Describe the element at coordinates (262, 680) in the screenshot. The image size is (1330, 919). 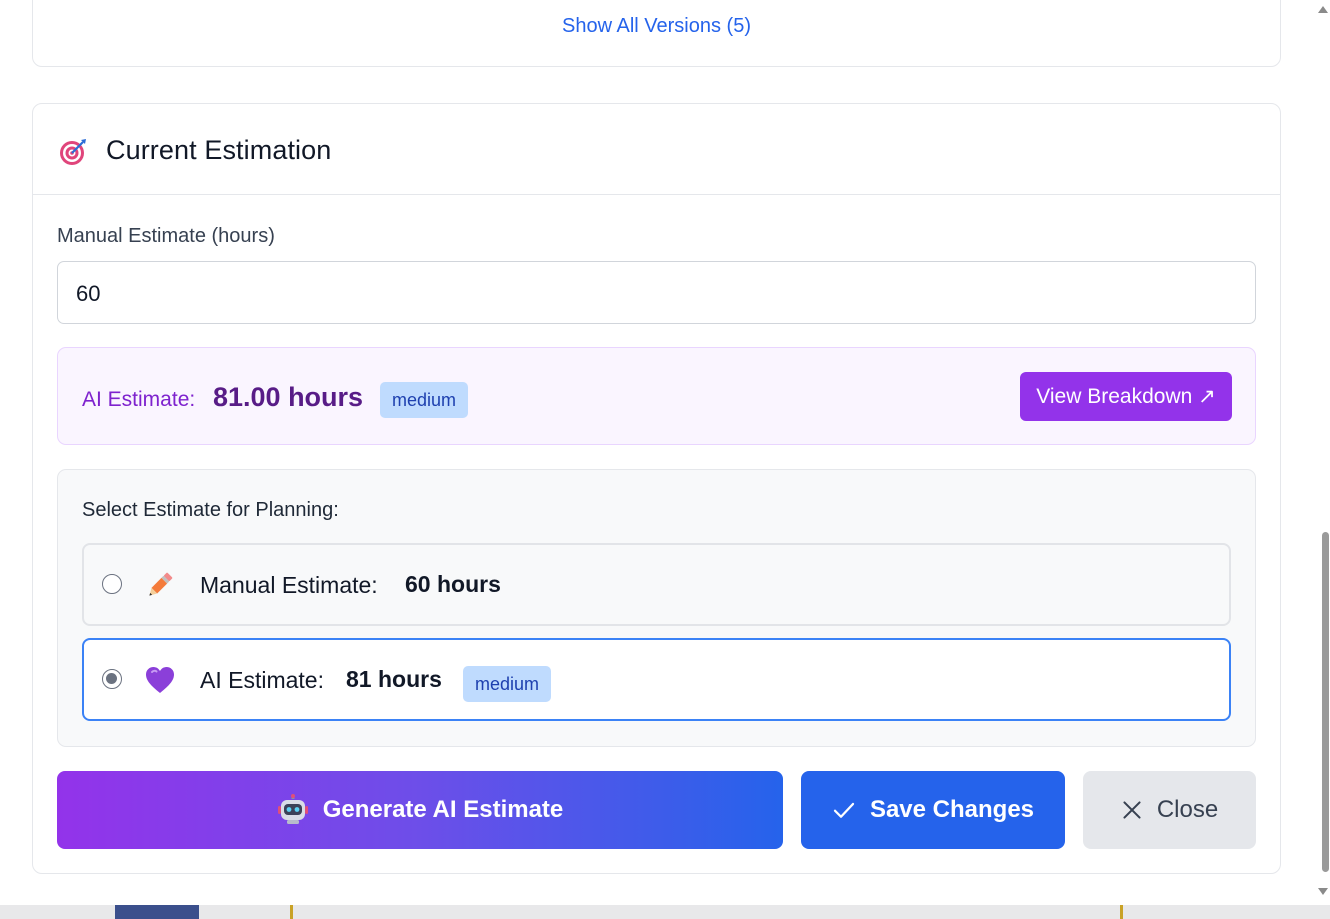
I see `ai-option-label: AI Estimate:` at that location.